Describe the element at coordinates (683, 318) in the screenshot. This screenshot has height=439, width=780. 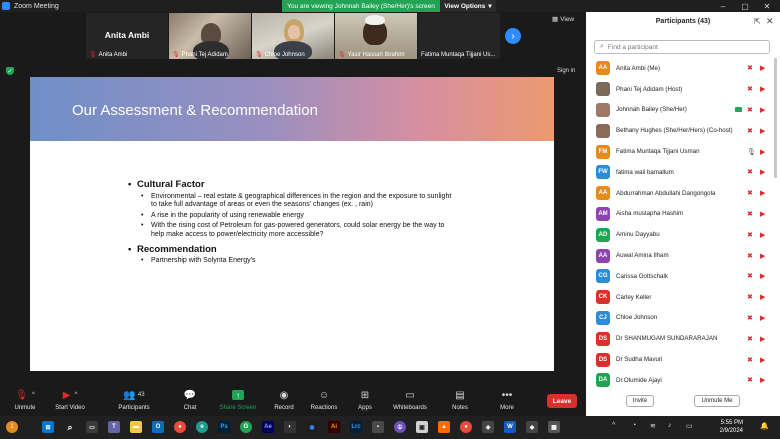
I see `participant-row: CJ Chloe Johnson ✖ ▶` at that location.